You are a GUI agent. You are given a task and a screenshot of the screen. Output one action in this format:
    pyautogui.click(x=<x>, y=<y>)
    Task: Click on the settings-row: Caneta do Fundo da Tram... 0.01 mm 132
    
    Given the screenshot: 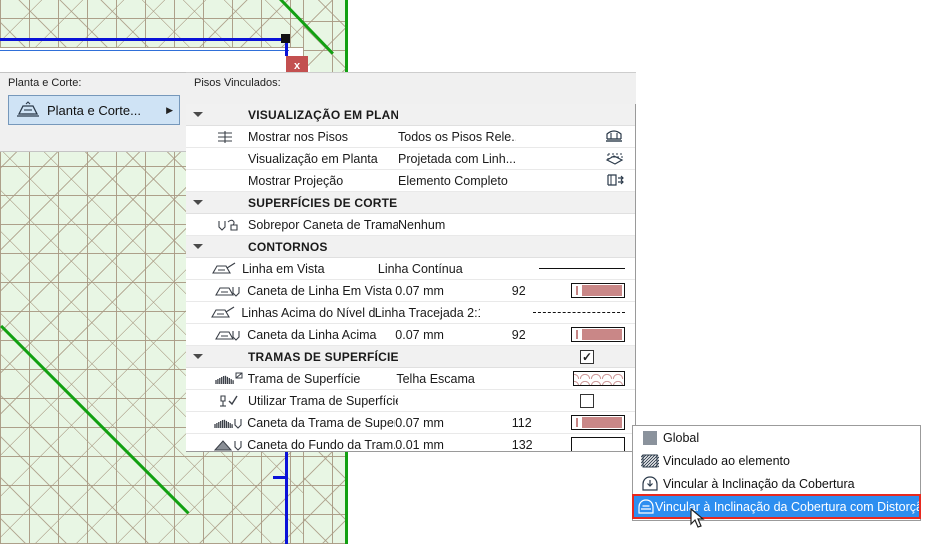 What is the action you would take?
    pyautogui.click(x=410, y=443)
    